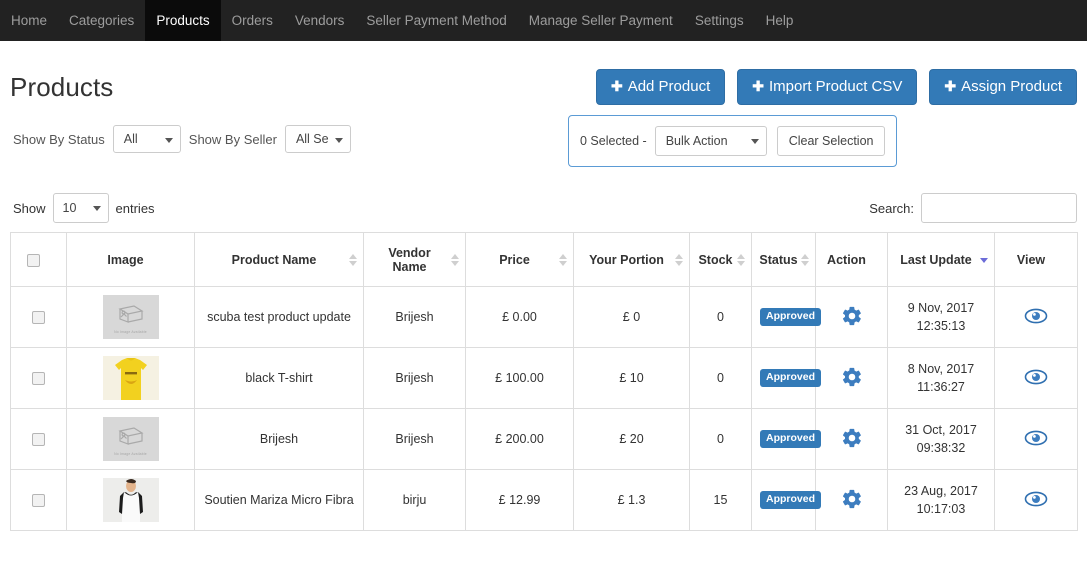 Image resolution: width=1087 pixels, height=569 pixels. What do you see at coordinates (146, 139) in the screenshot?
I see `show-by-status-select: All` at bounding box center [146, 139].